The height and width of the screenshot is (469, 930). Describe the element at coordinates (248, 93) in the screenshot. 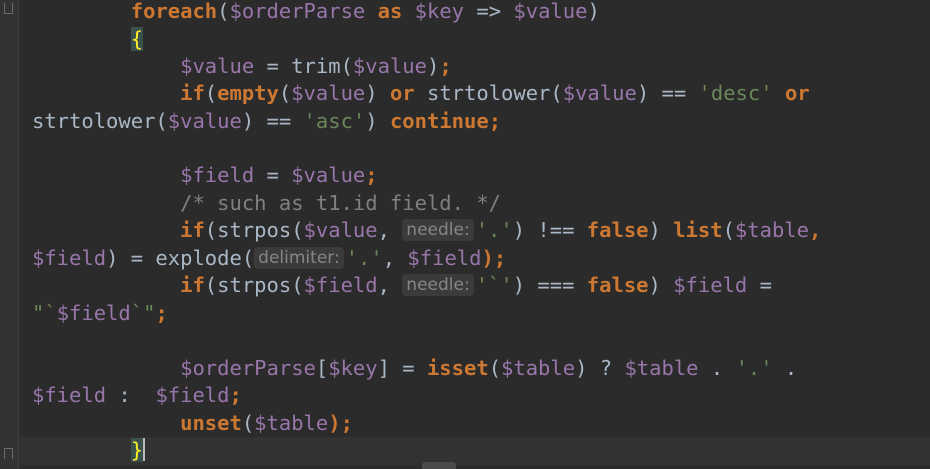

I see `code-token: empty` at that location.